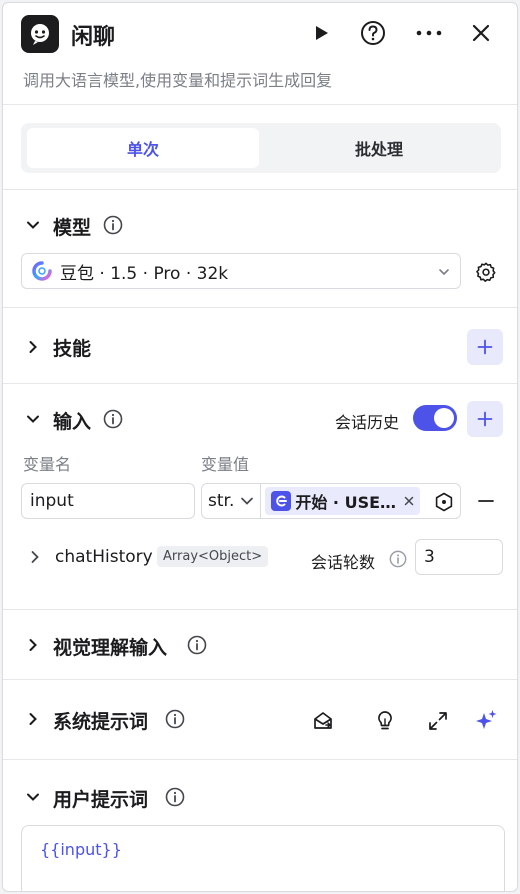 Image resolution: width=520 pixels, height=894 pixels. I want to click on chat-bot-logo, so click(40, 34).